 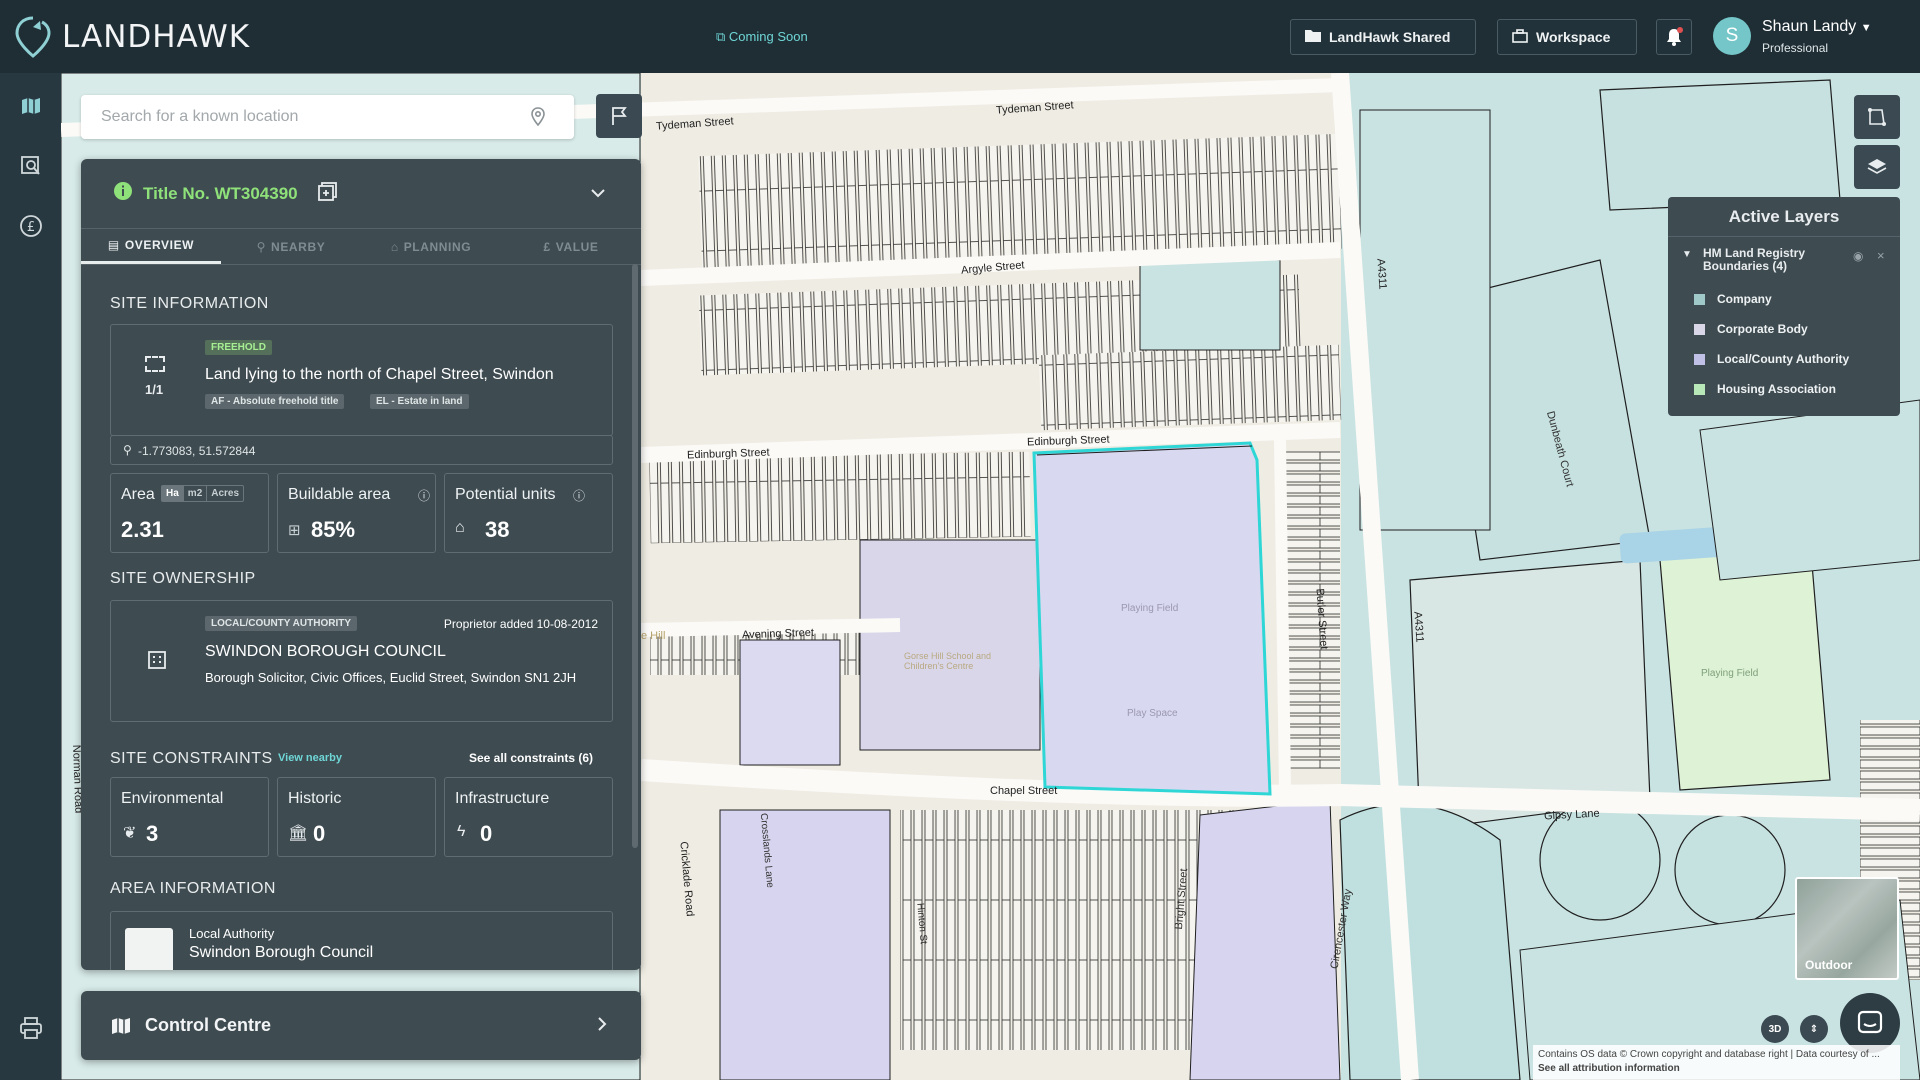 What do you see at coordinates (598, 194) in the screenshot?
I see `chevron-down-icon` at bounding box center [598, 194].